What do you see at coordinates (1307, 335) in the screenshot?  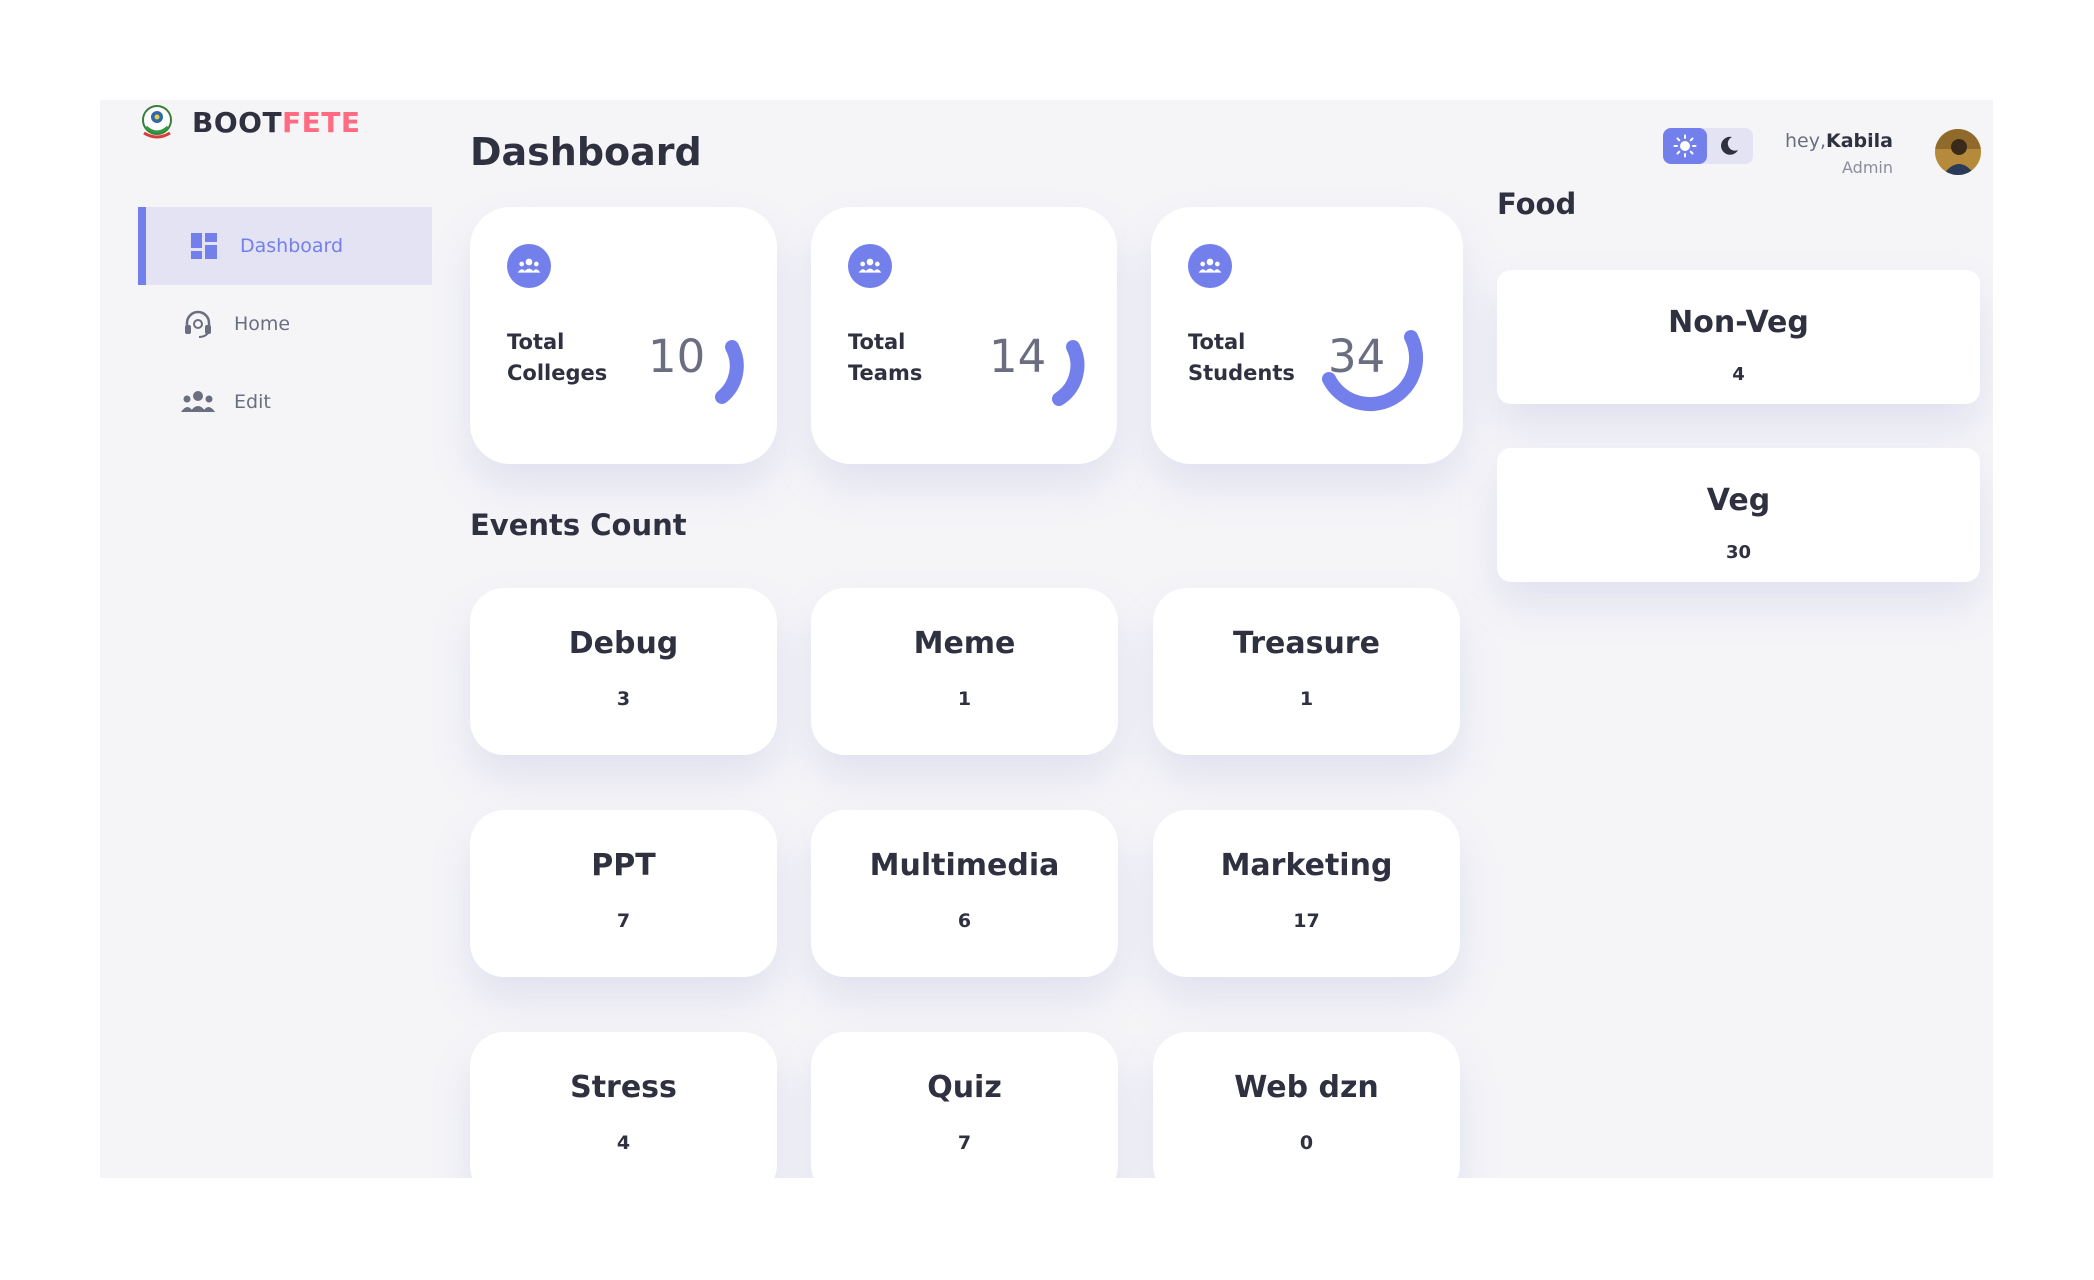 I see `stat-card-students: Total Students 34` at bounding box center [1307, 335].